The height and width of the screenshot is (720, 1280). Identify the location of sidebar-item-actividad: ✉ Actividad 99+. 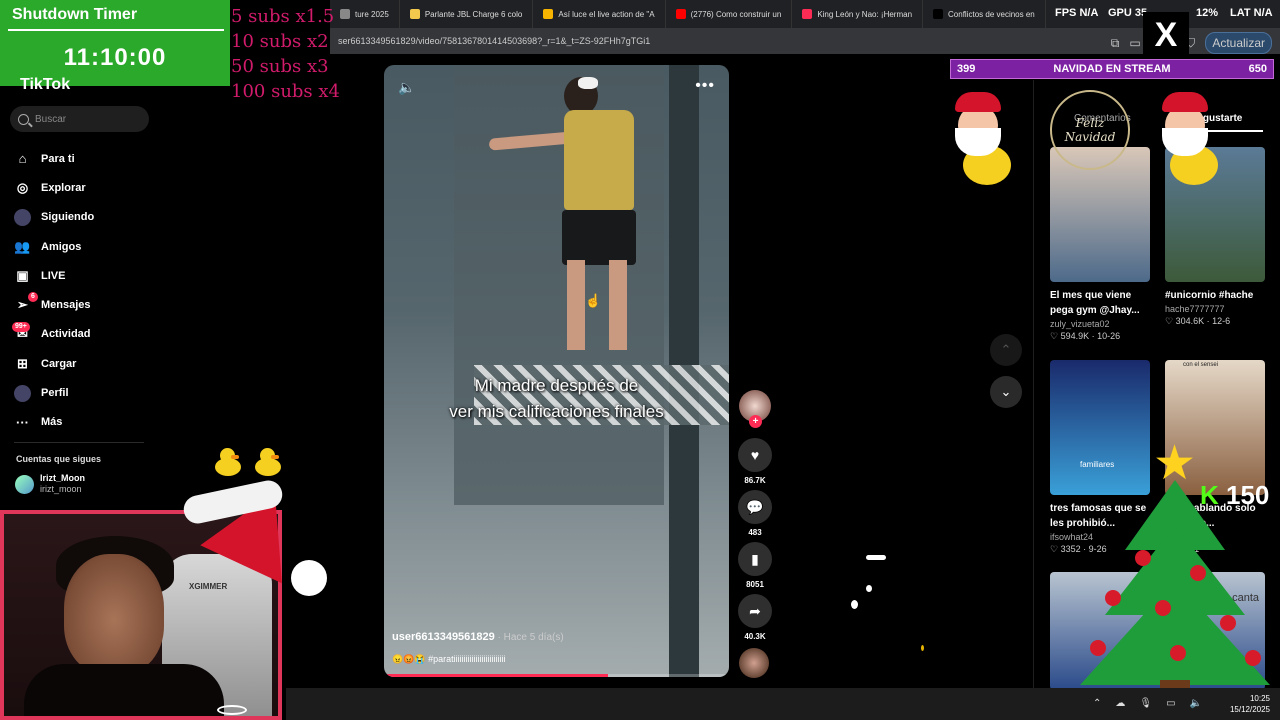
(83, 334).